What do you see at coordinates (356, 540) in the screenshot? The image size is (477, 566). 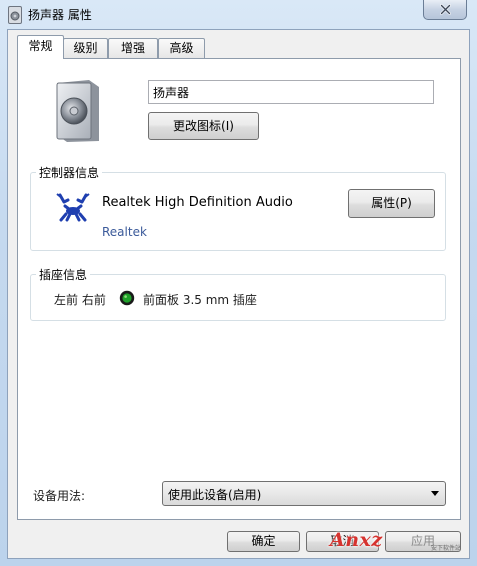 I see `watermark-logo: Anxz` at bounding box center [356, 540].